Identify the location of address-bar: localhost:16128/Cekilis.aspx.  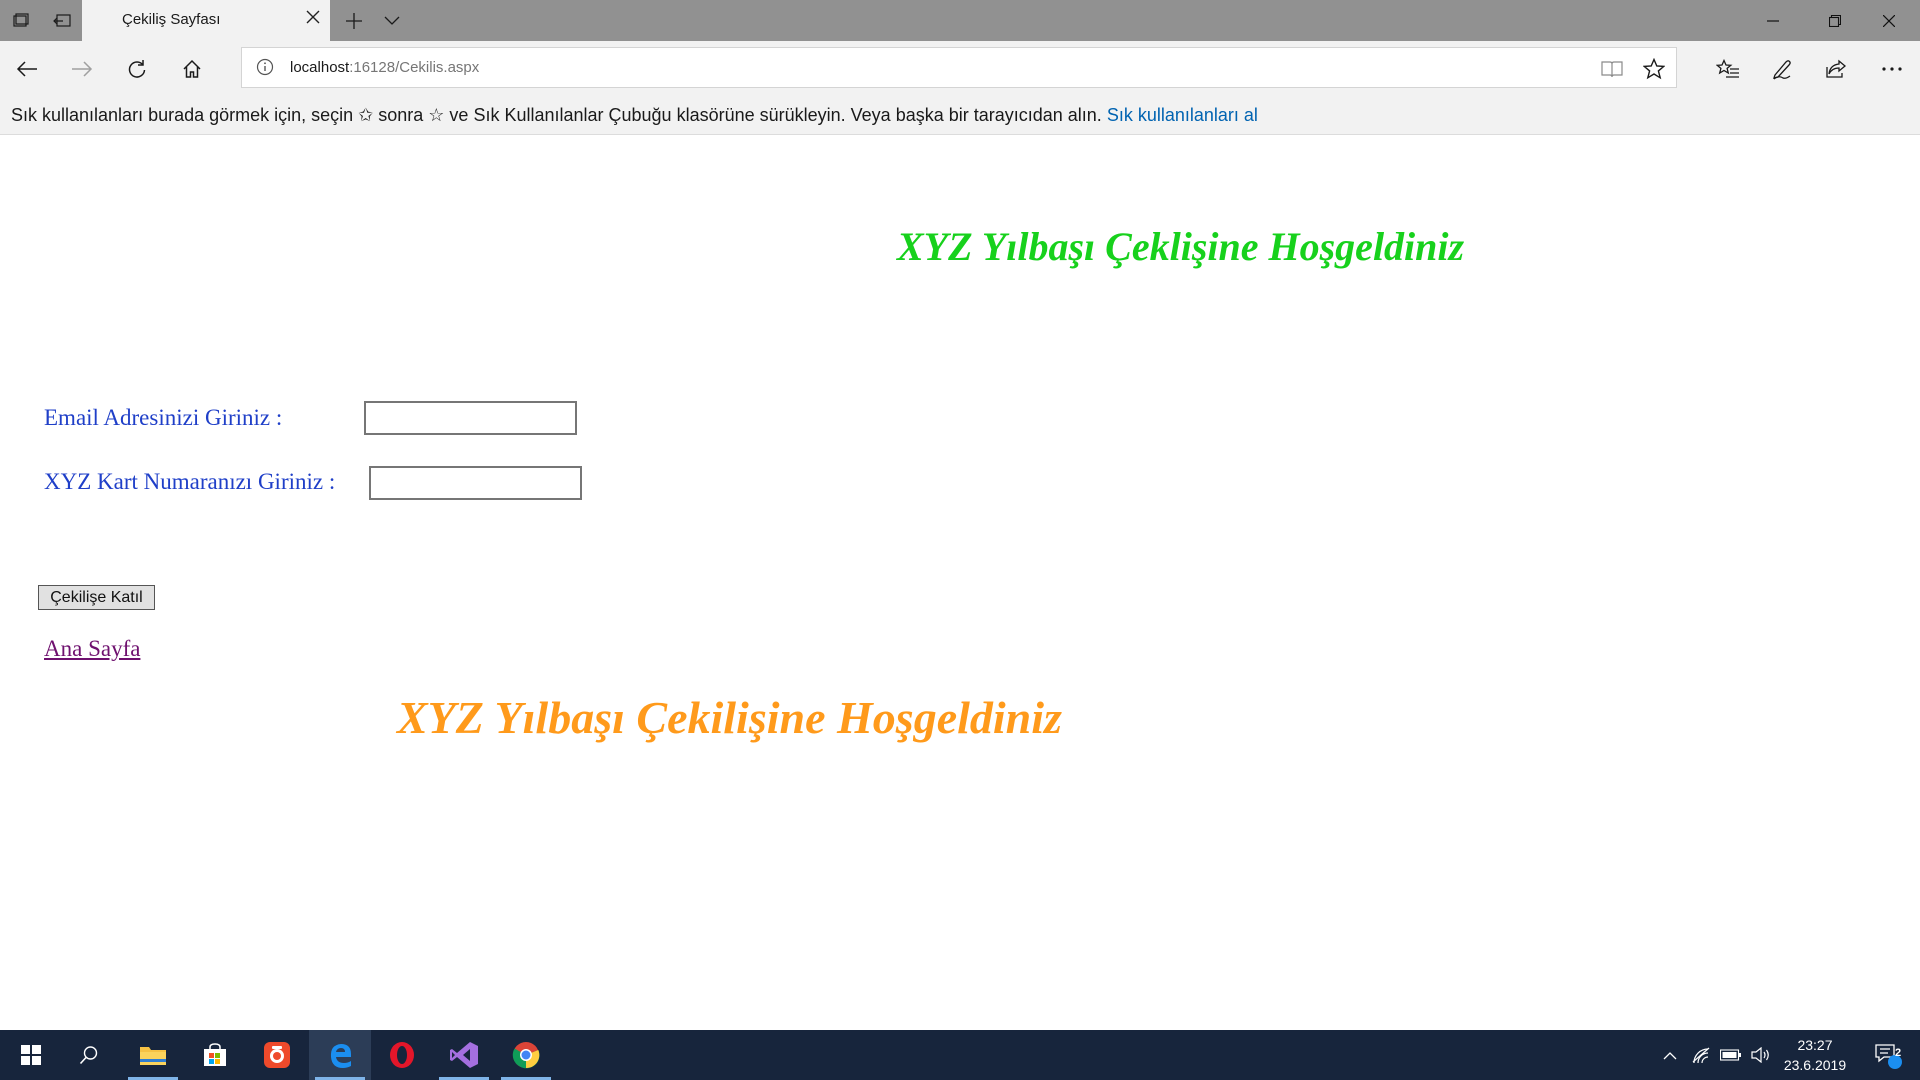
(959, 67).